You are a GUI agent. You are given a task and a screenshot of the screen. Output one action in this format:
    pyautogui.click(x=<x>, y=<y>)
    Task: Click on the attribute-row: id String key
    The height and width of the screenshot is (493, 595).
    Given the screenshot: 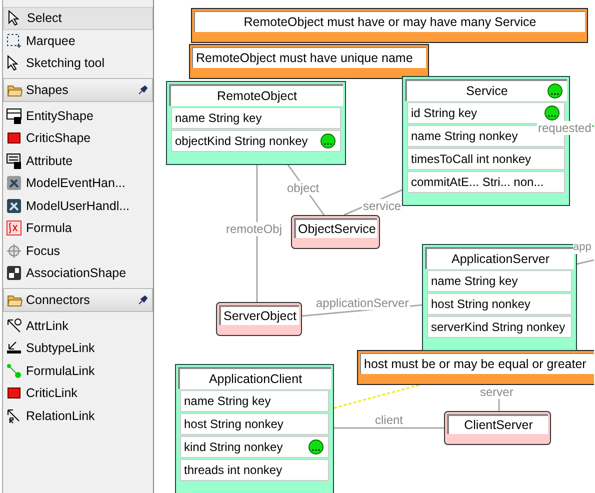 What is the action you would take?
    pyautogui.click(x=486, y=113)
    